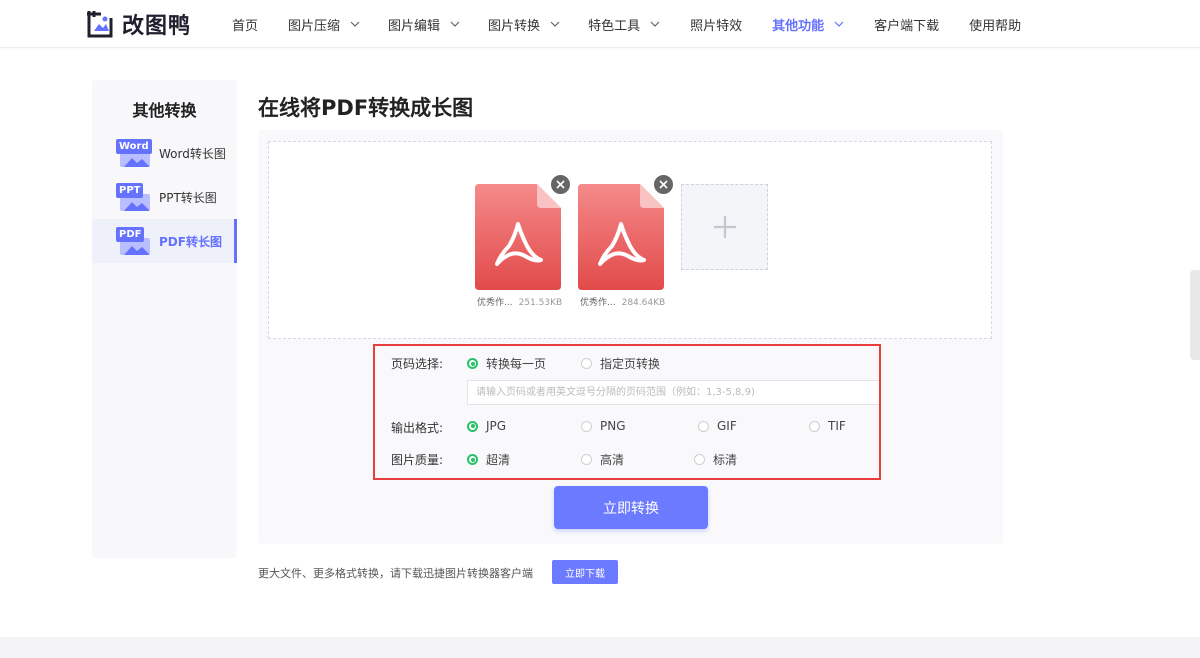  What do you see at coordinates (1195, 315) in the screenshot?
I see `side-float-tab` at bounding box center [1195, 315].